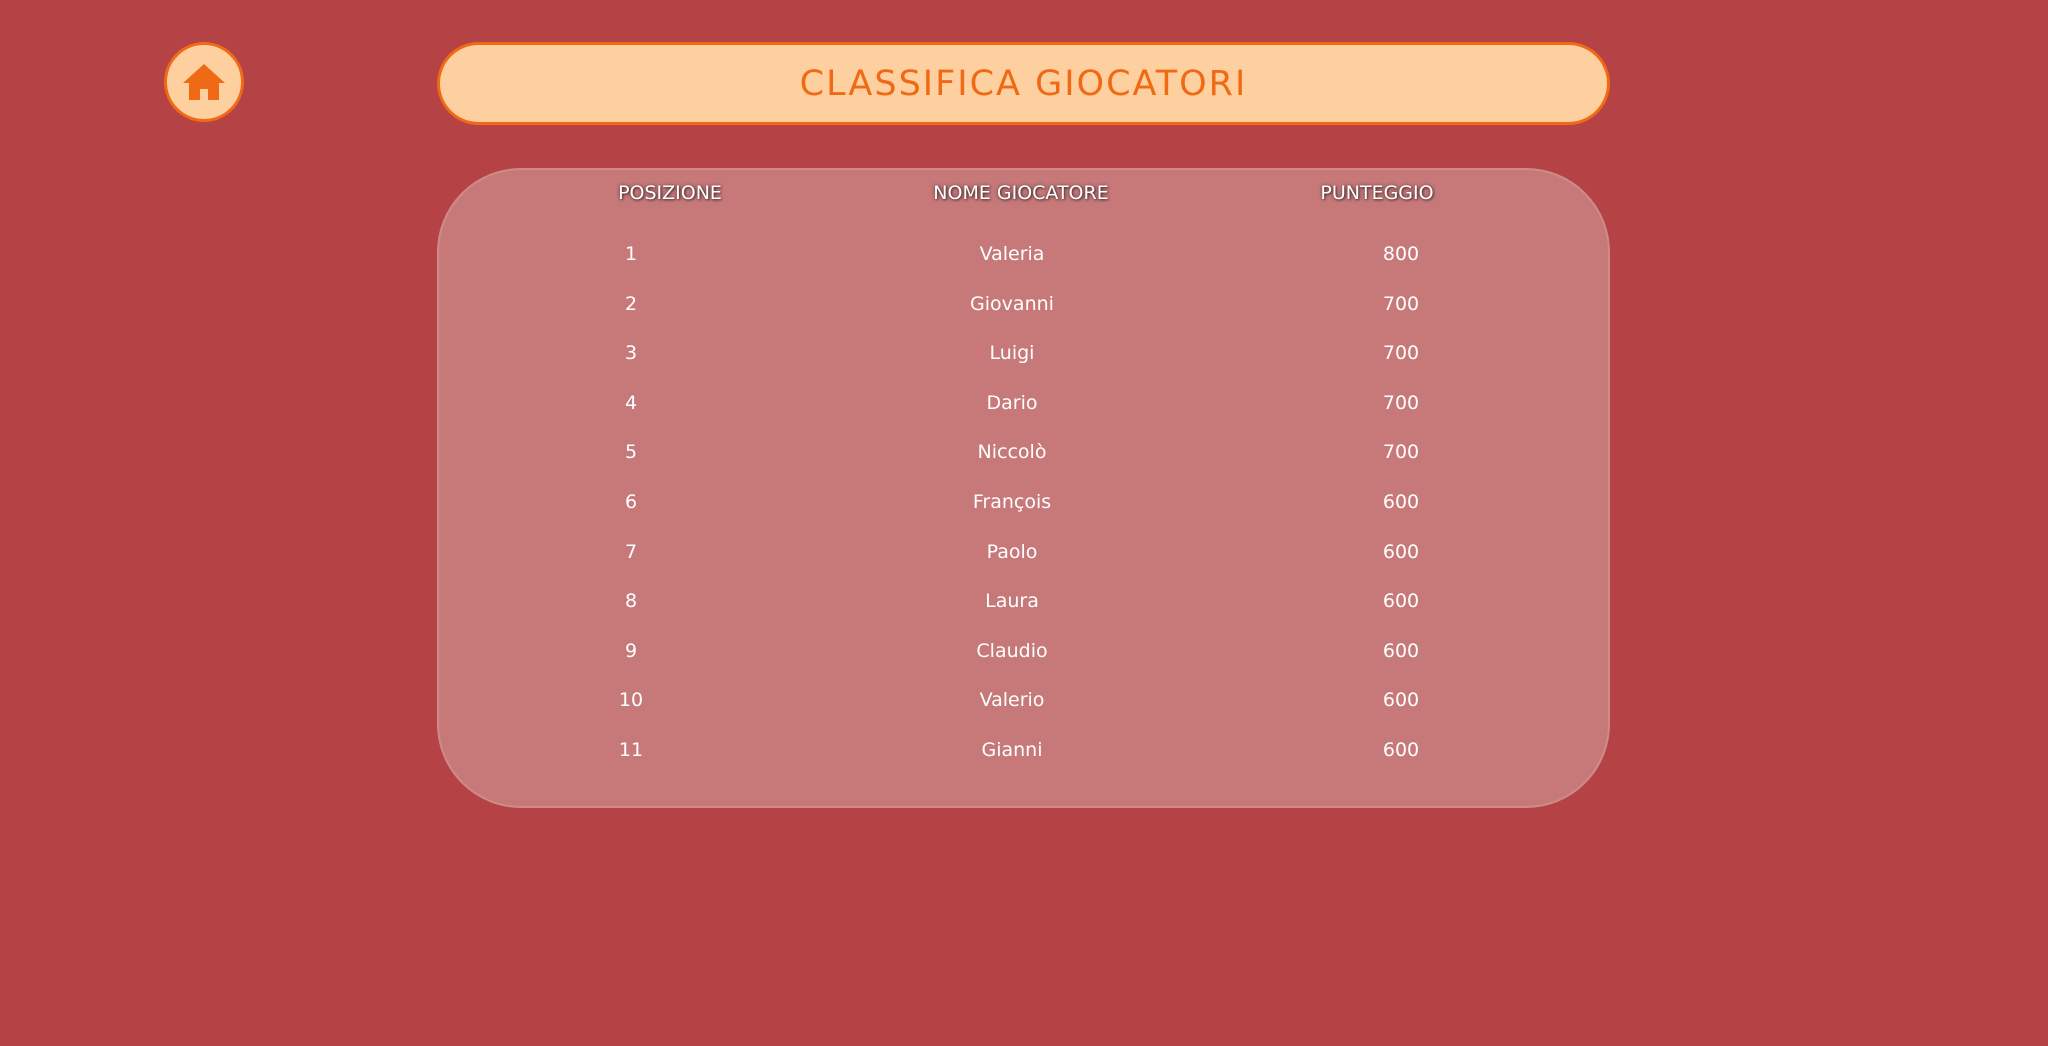  I want to click on row-player-name: Dario, so click(1012, 402).